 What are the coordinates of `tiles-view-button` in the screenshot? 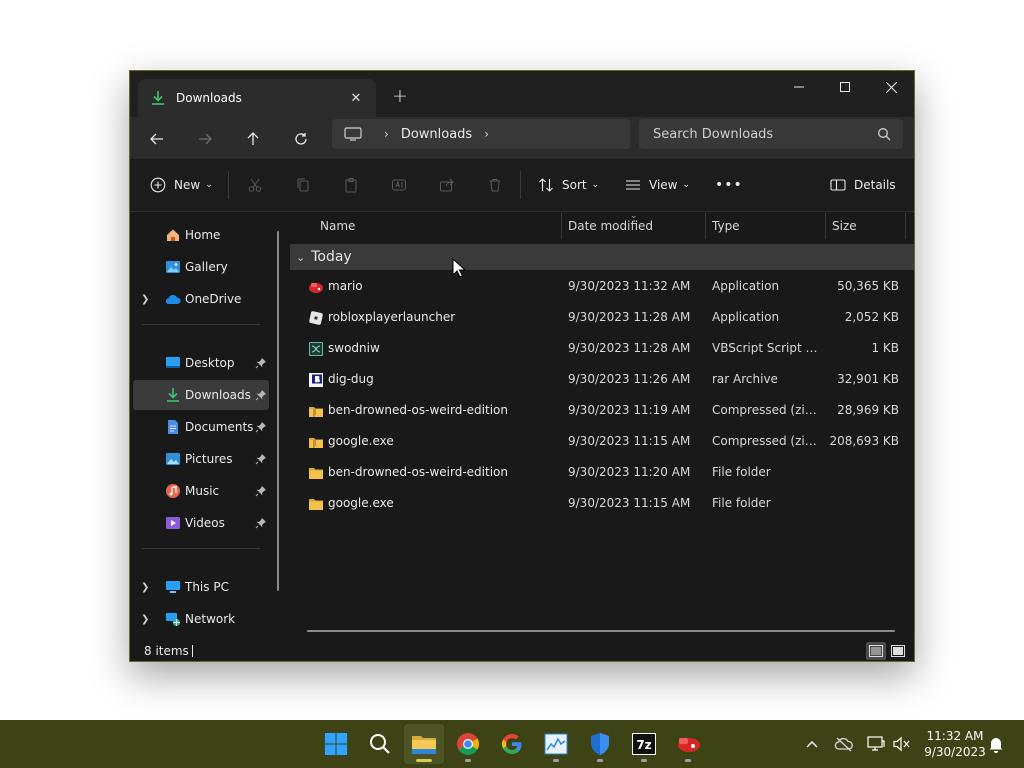 It's located at (898, 651).